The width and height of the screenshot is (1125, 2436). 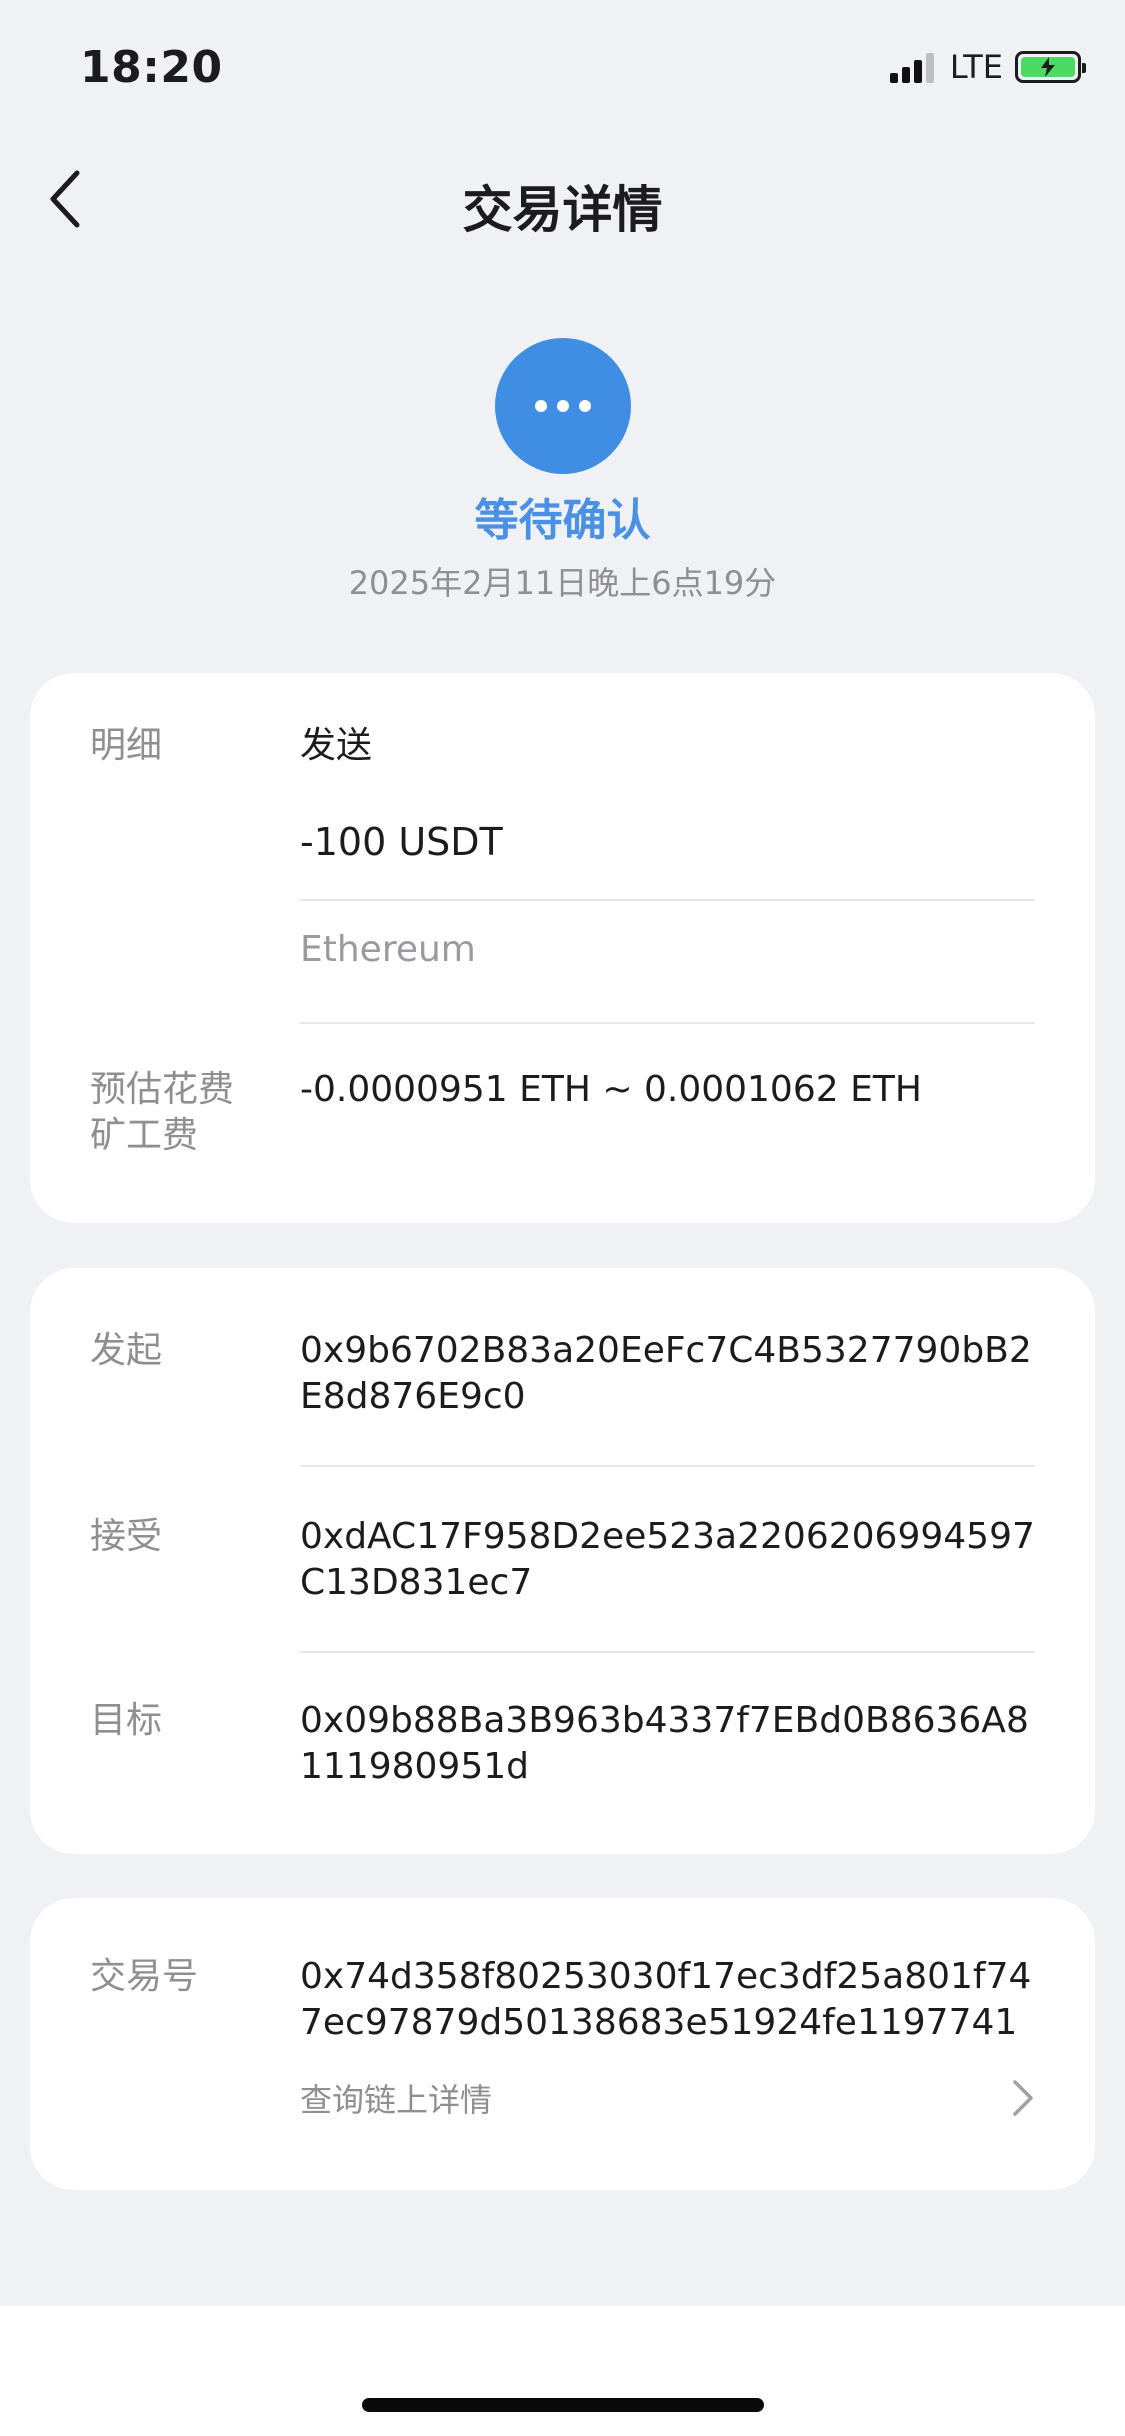 I want to click on battery-icon, so click(x=1050, y=67).